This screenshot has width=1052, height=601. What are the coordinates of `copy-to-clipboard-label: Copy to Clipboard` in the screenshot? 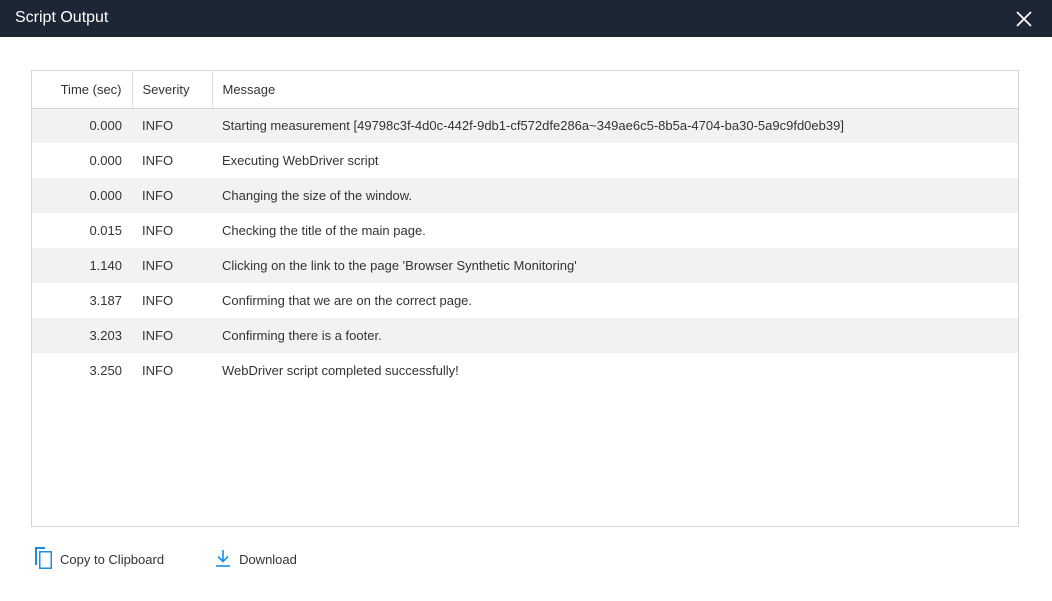 It's located at (112, 559).